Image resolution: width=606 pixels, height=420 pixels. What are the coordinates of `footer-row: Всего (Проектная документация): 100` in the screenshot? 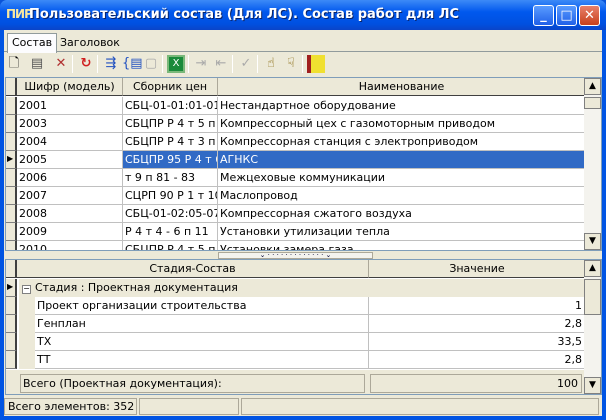 It's located at (296, 382).